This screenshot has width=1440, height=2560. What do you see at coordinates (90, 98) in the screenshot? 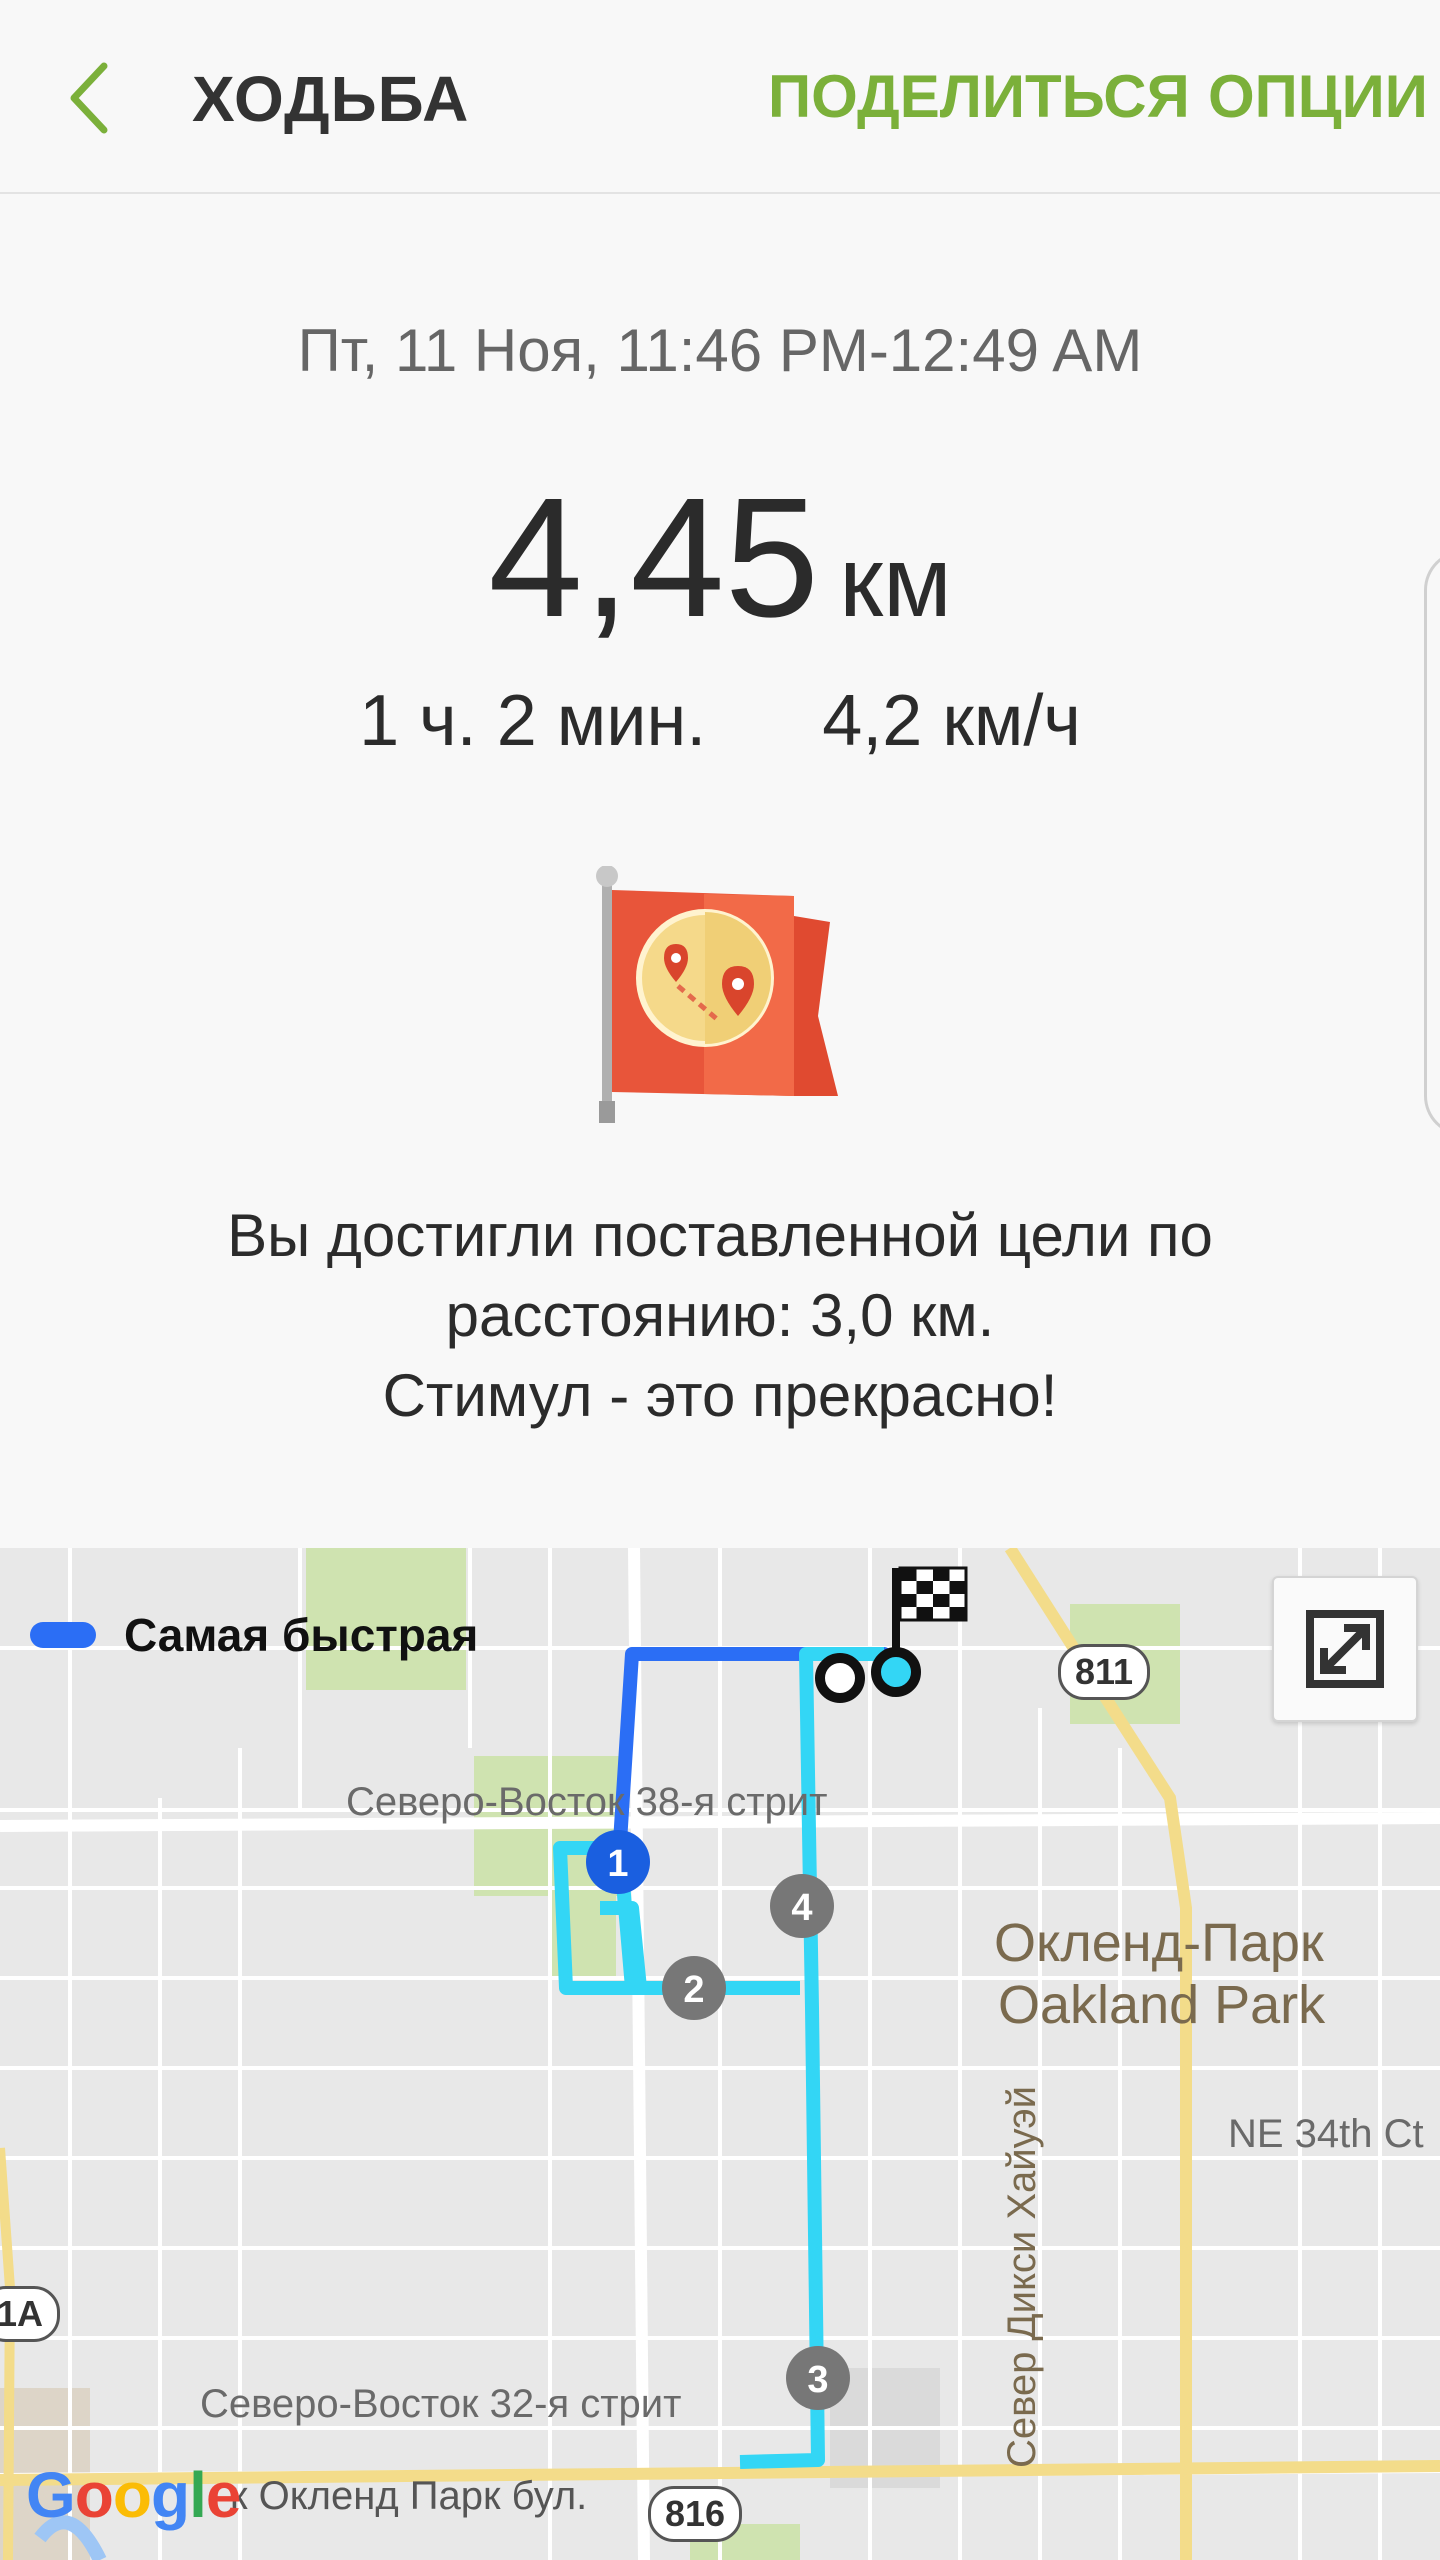
I see `back-arrow-icon` at bounding box center [90, 98].